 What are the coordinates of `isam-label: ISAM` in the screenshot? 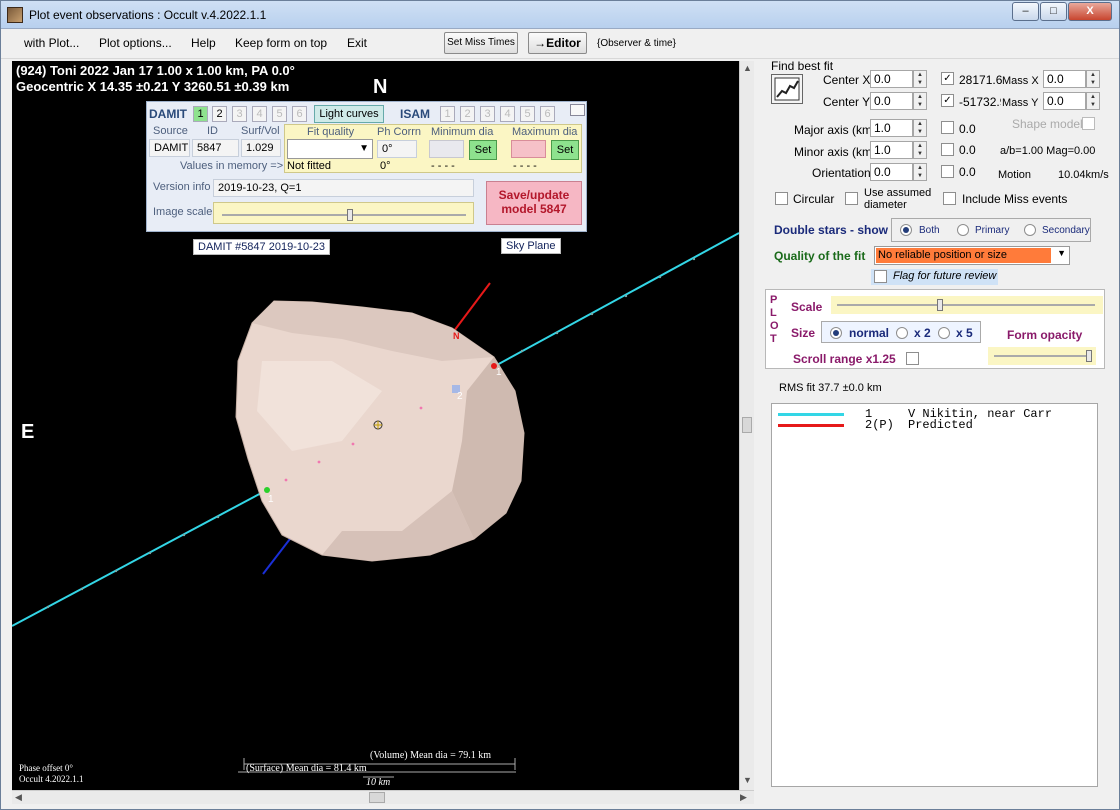 It's located at (415, 114).